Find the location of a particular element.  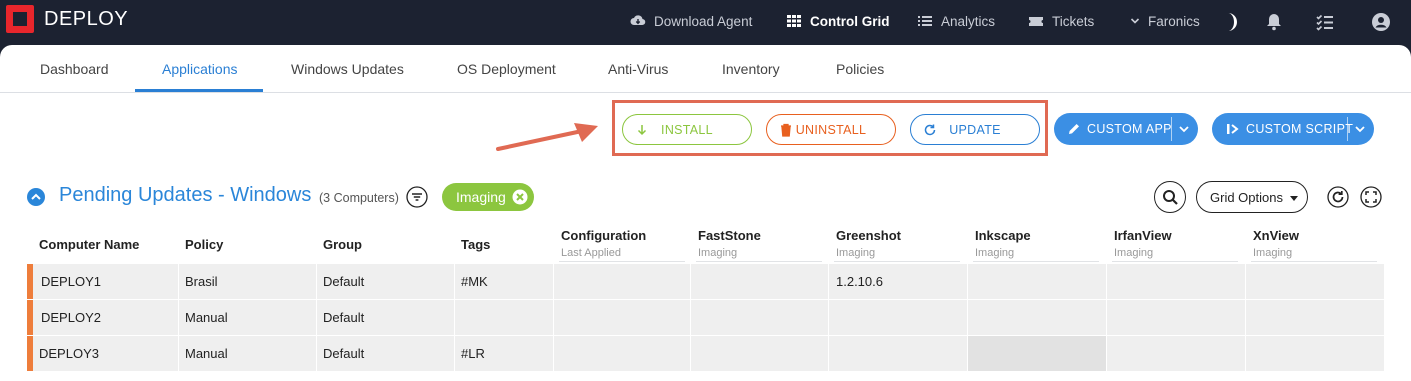

tab-os-deployment: OS Deployment is located at coordinates (506, 69).